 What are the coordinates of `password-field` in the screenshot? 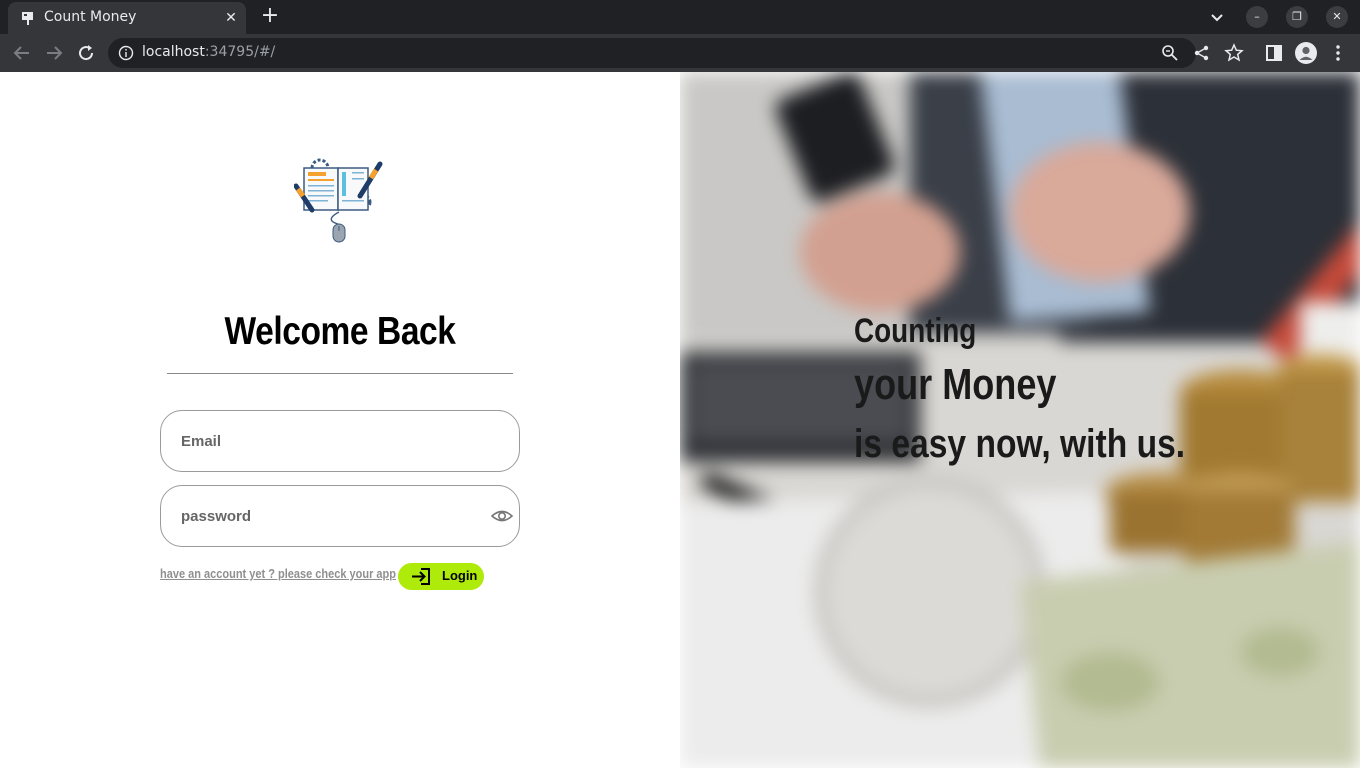 It's located at (331, 516).